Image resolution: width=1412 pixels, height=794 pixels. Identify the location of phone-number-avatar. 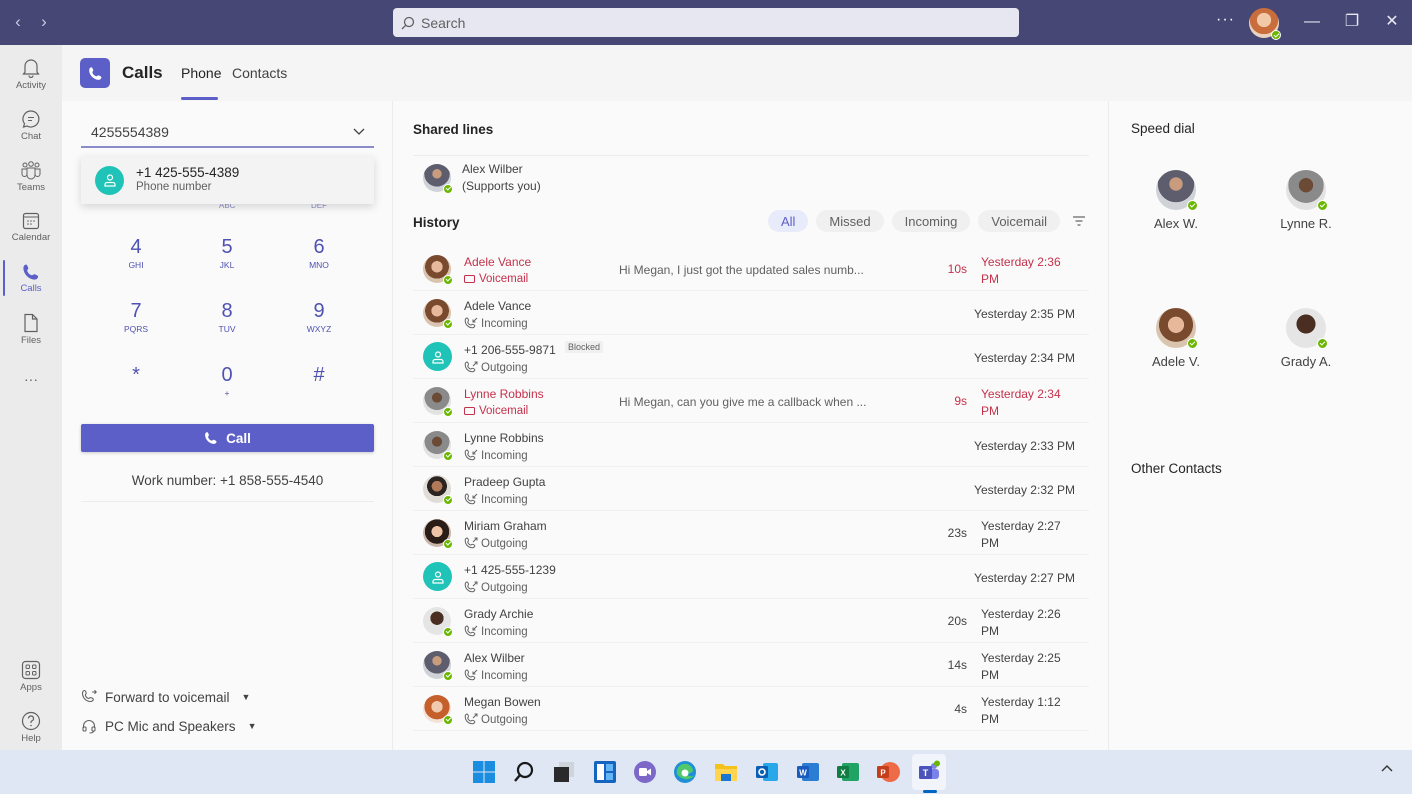
(437, 356).